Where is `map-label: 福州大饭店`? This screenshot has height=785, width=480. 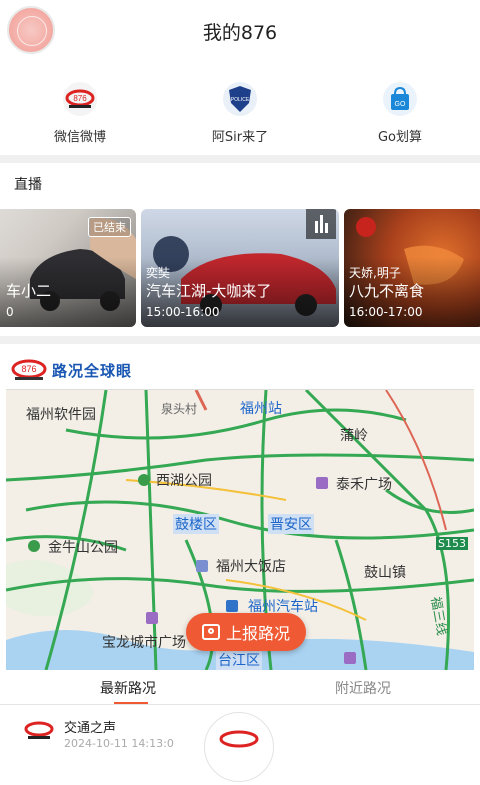
map-label: 福州大饭店 is located at coordinates (251, 567).